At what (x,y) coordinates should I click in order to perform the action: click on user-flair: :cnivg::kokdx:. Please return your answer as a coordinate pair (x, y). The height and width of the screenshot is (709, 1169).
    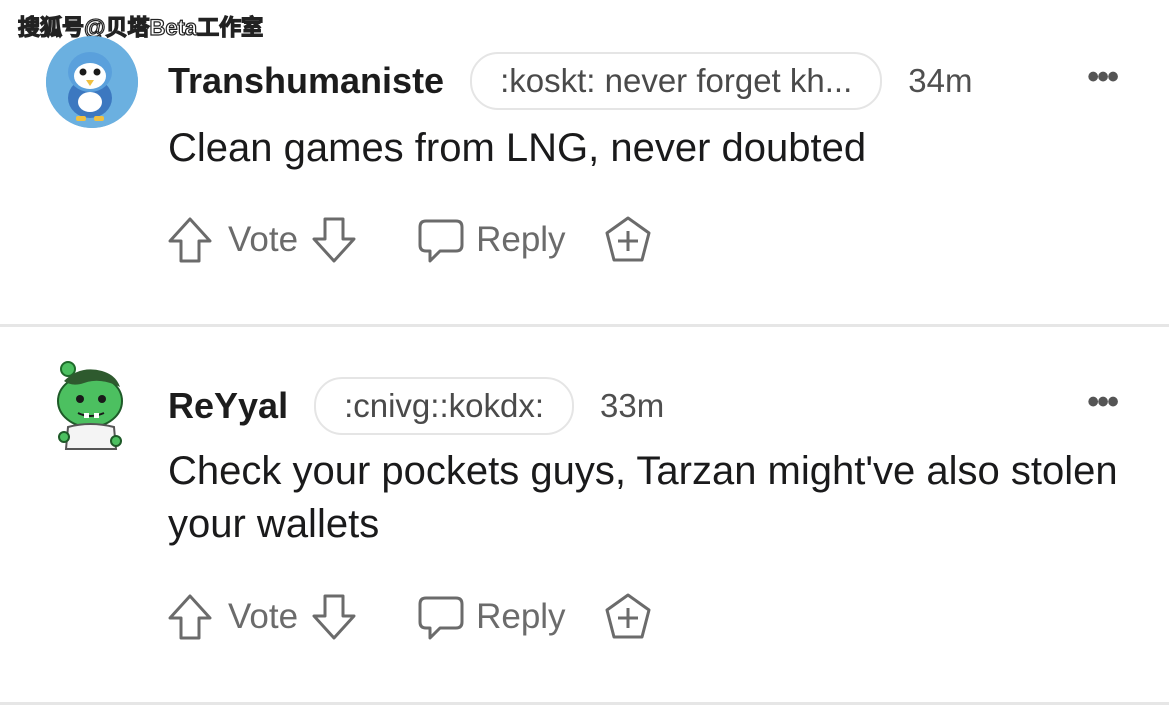
    Looking at the image, I should click on (444, 406).